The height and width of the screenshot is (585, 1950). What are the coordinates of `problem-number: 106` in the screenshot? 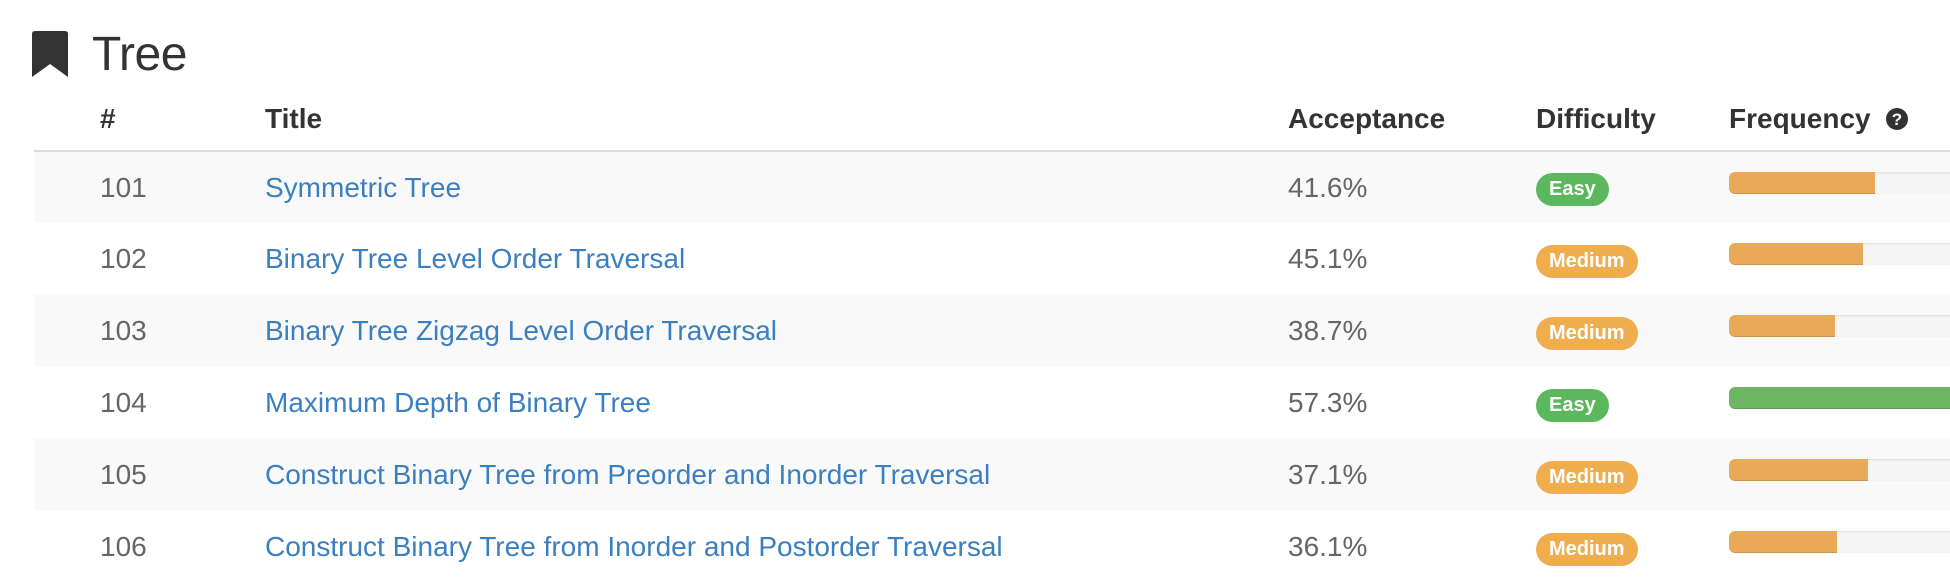 It's located at (123, 546).